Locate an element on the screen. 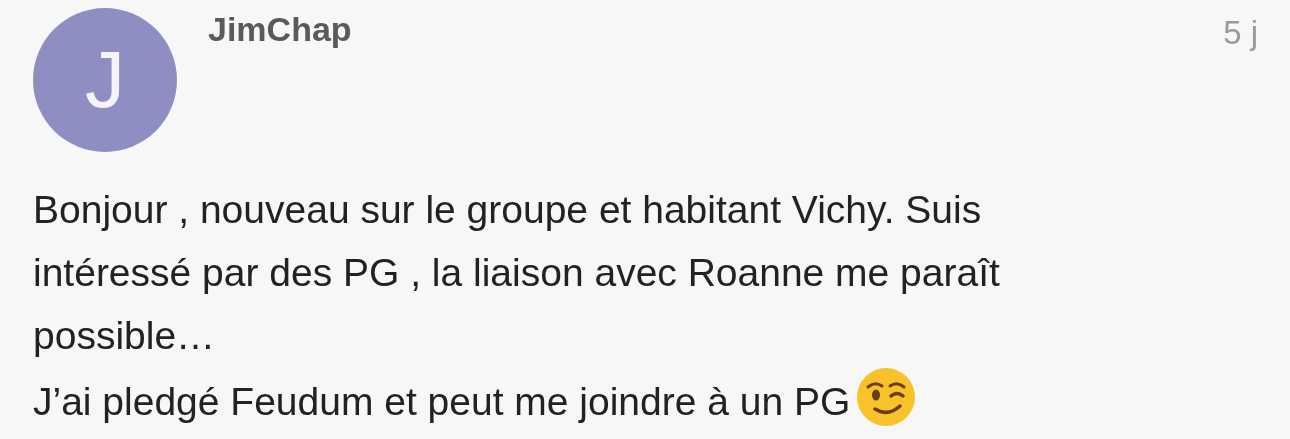  message-text: Bonjour , nouveau sur le groupe et habitant Vichy. Suis is located at coordinates (507, 209).